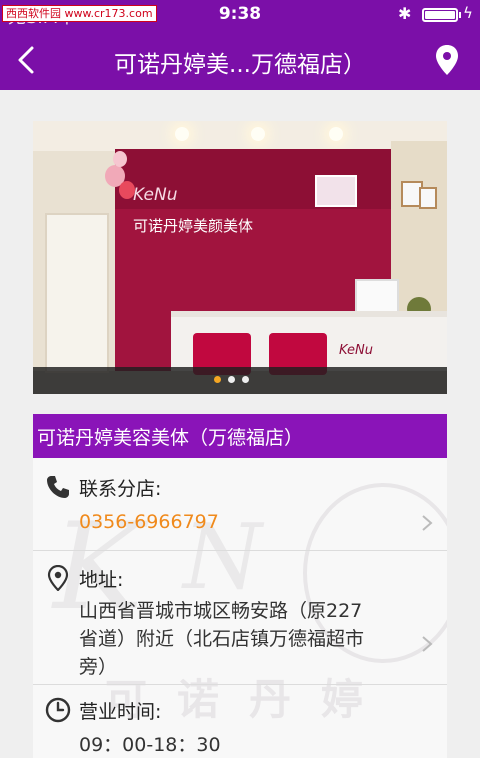 The width and height of the screenshot is (480, 758). I want to click on wall-sign-text: 可诺丹婷美颜美体, so click(193, 226).